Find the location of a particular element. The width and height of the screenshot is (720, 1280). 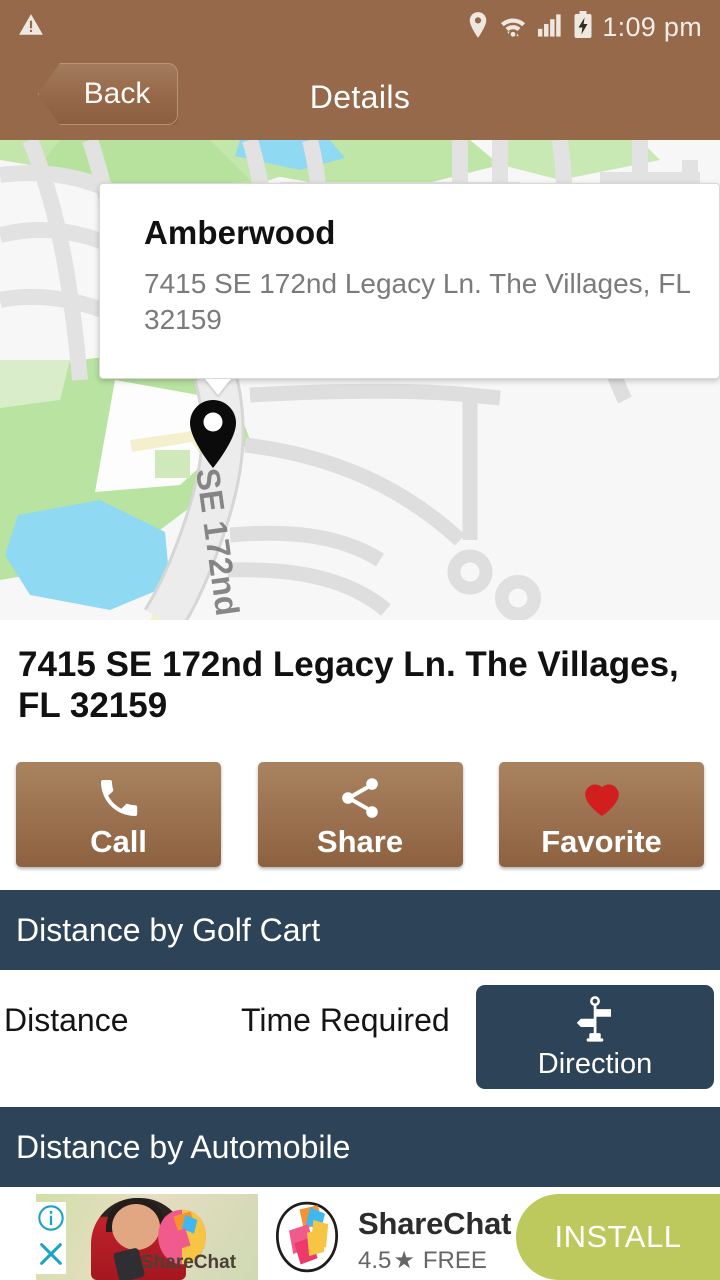

info-card-pointer is located at coordinates (218, 387).